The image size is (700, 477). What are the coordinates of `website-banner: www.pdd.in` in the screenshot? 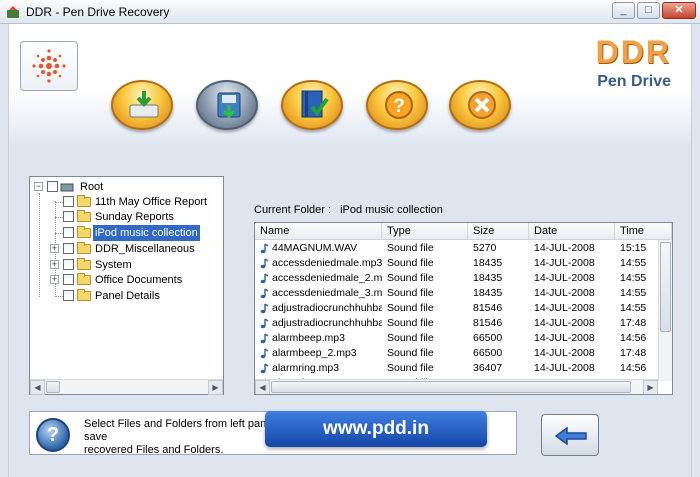 It's located at (376, 429).